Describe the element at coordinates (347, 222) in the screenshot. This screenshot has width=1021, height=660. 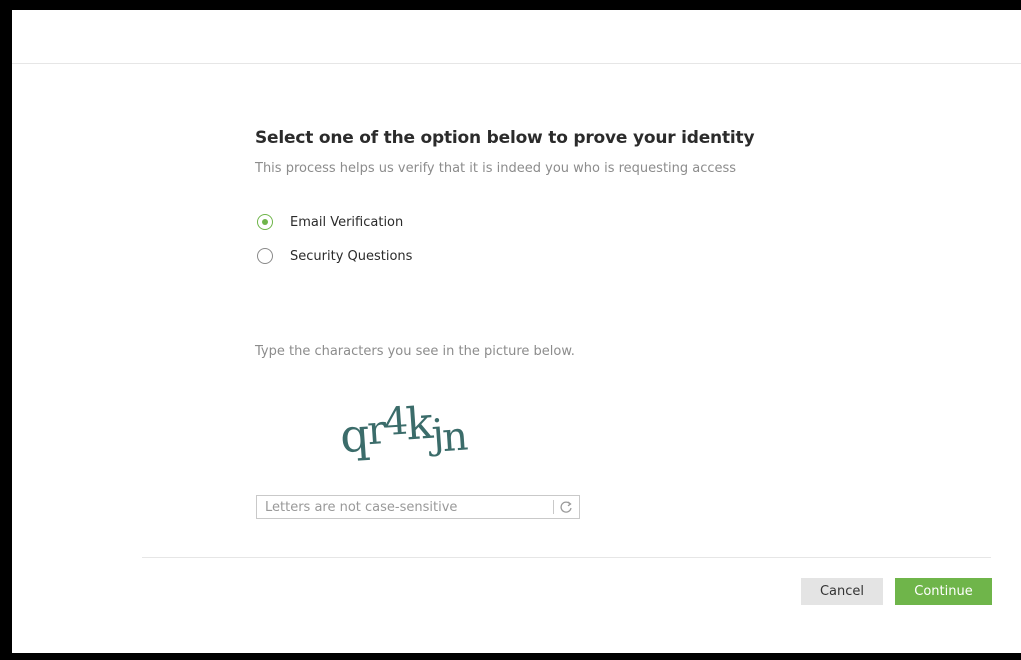
I see `option-label: Email Verification` at that location.